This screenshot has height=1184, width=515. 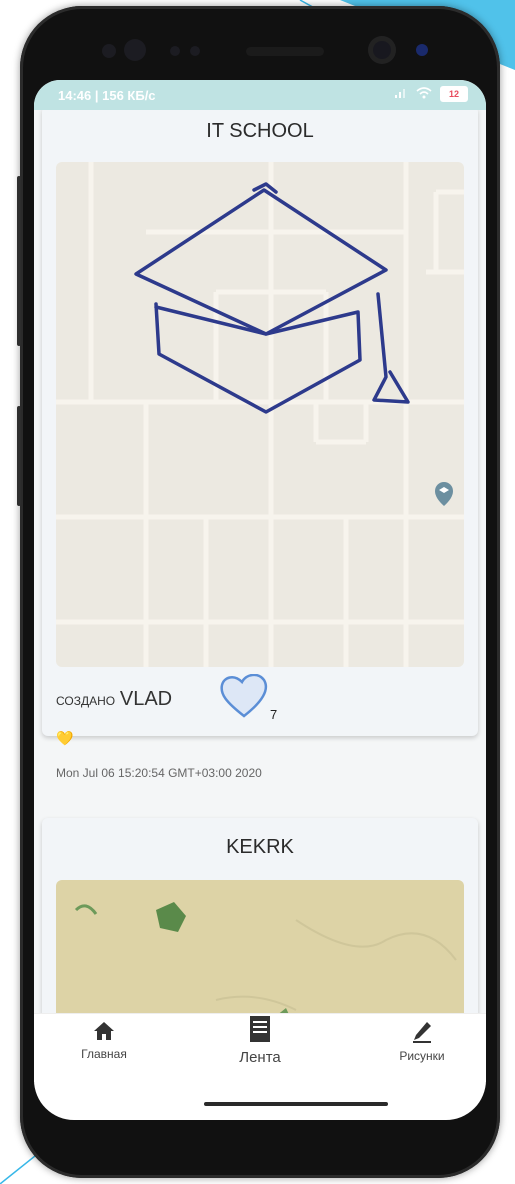 I want to click on home-icon, so click(x=104, y=1031).